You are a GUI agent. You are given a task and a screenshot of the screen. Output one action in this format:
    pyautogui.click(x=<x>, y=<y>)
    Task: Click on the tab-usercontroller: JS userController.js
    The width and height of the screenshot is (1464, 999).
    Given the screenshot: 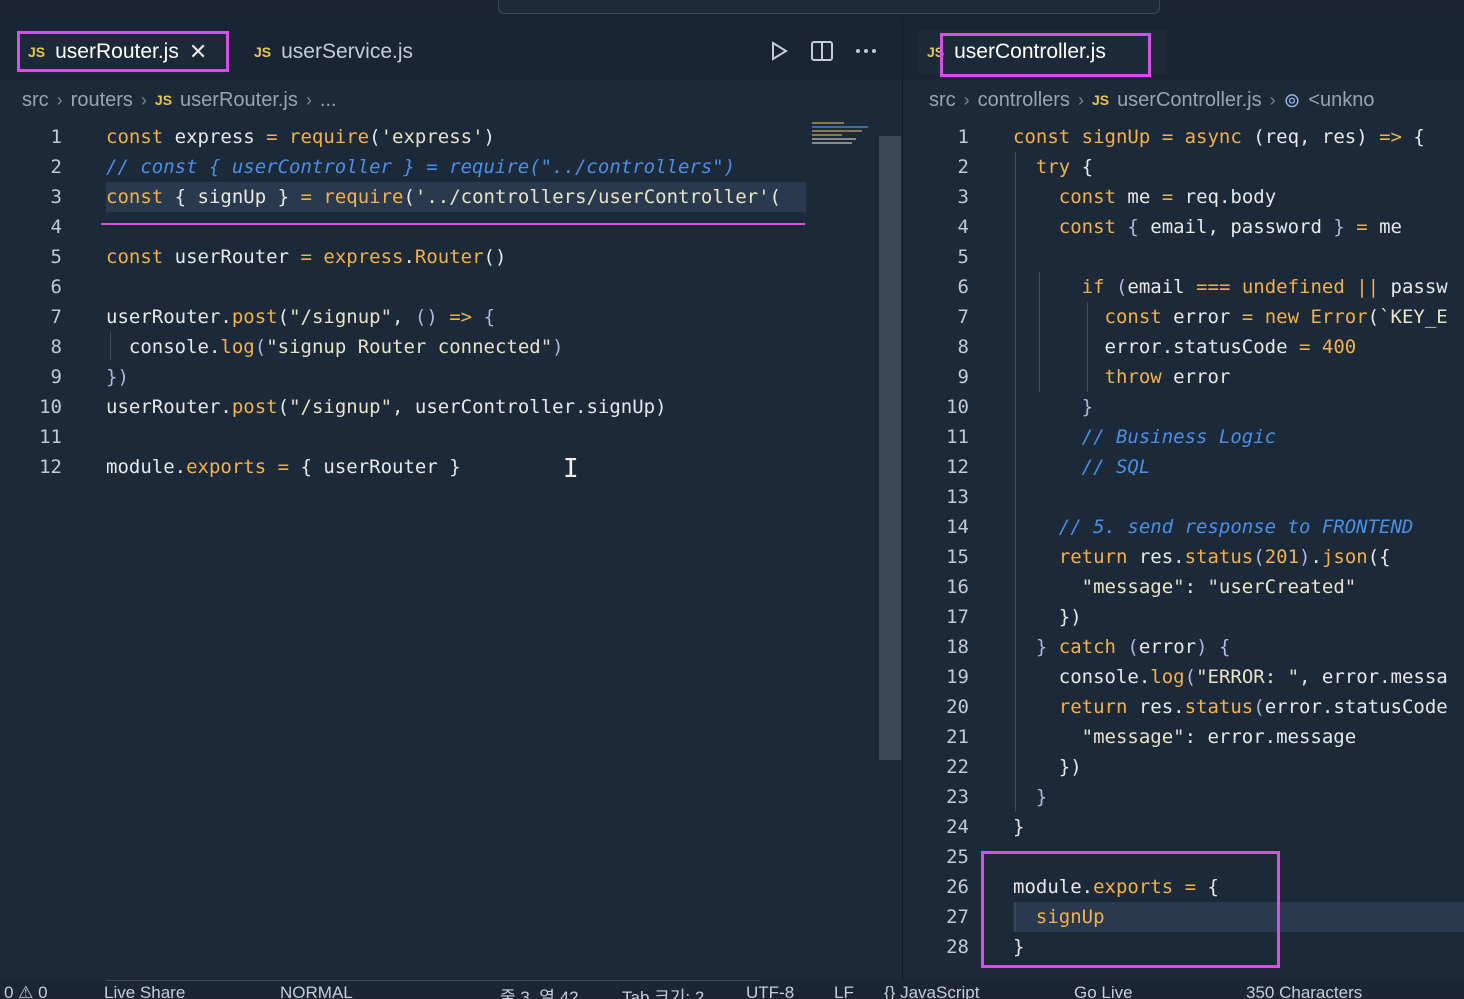 What is the action you would take?
    pyautogui.click(x=1042, y=52)
    